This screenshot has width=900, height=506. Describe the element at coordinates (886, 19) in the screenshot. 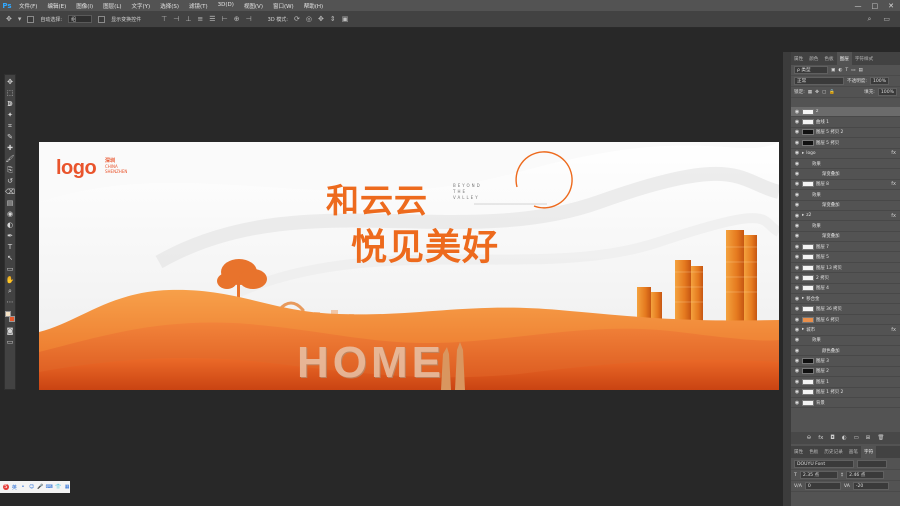

I see `workspace-icon: ▭` at that location.